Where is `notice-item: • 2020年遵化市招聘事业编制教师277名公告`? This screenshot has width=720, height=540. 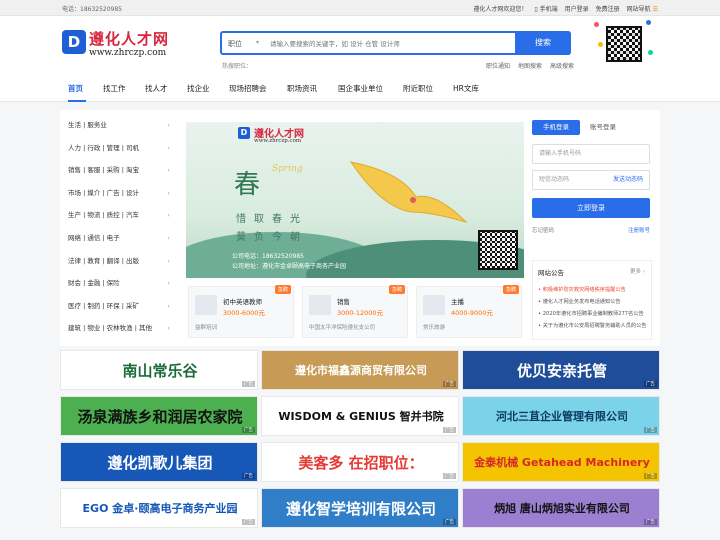 notice-item: • 2020年遵化市招聘事业编制教师277名公告 is located at coordinates (594, 313).